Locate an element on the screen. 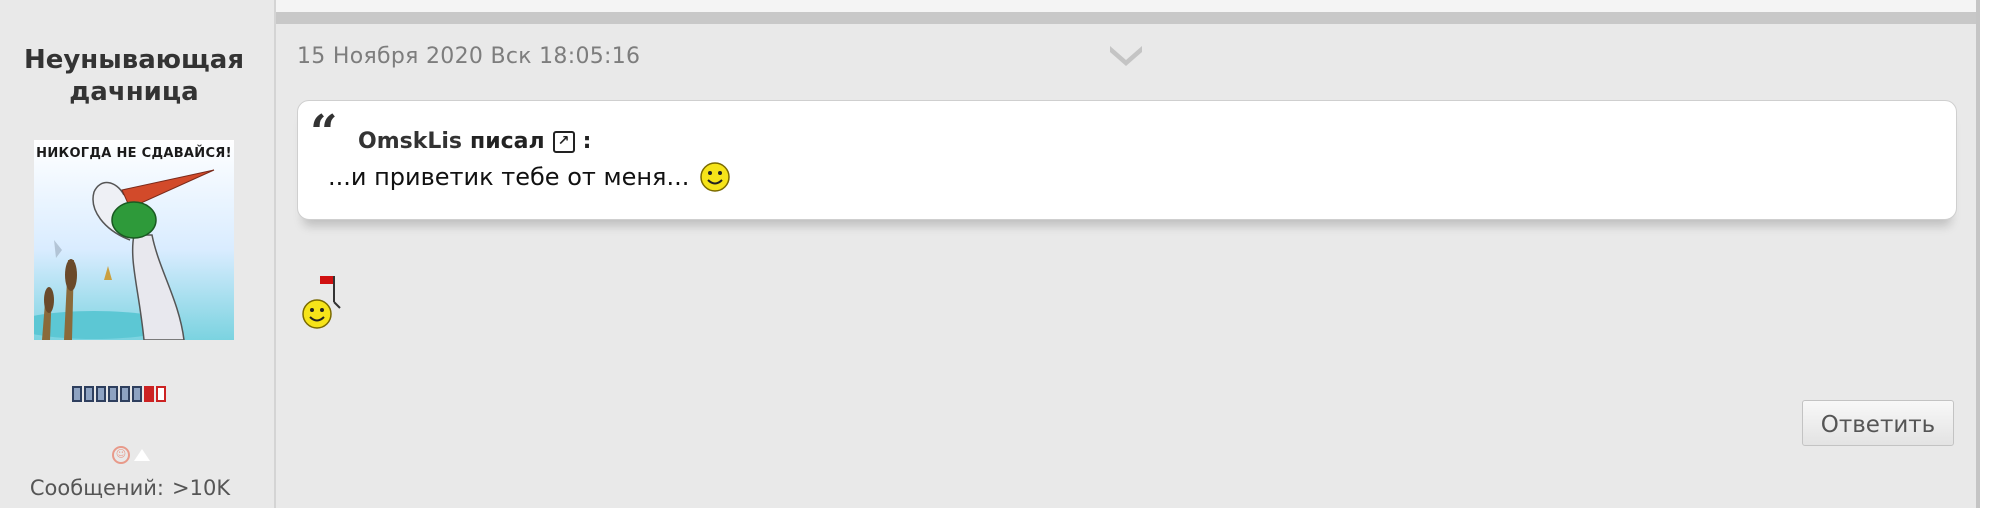  up-arrow-icon is located at coordinates (142, 455).